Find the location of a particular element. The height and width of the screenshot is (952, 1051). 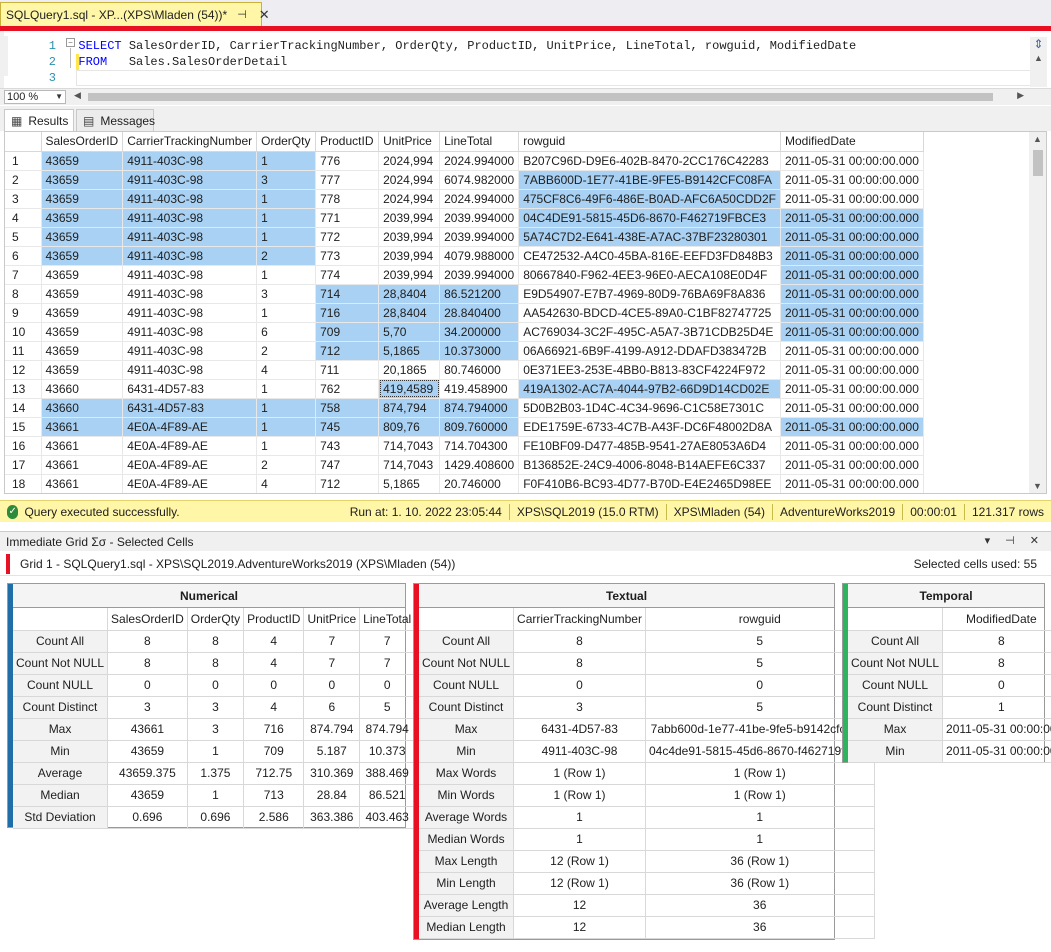

grid-cell: 6 is located at coordinates (286, 332).